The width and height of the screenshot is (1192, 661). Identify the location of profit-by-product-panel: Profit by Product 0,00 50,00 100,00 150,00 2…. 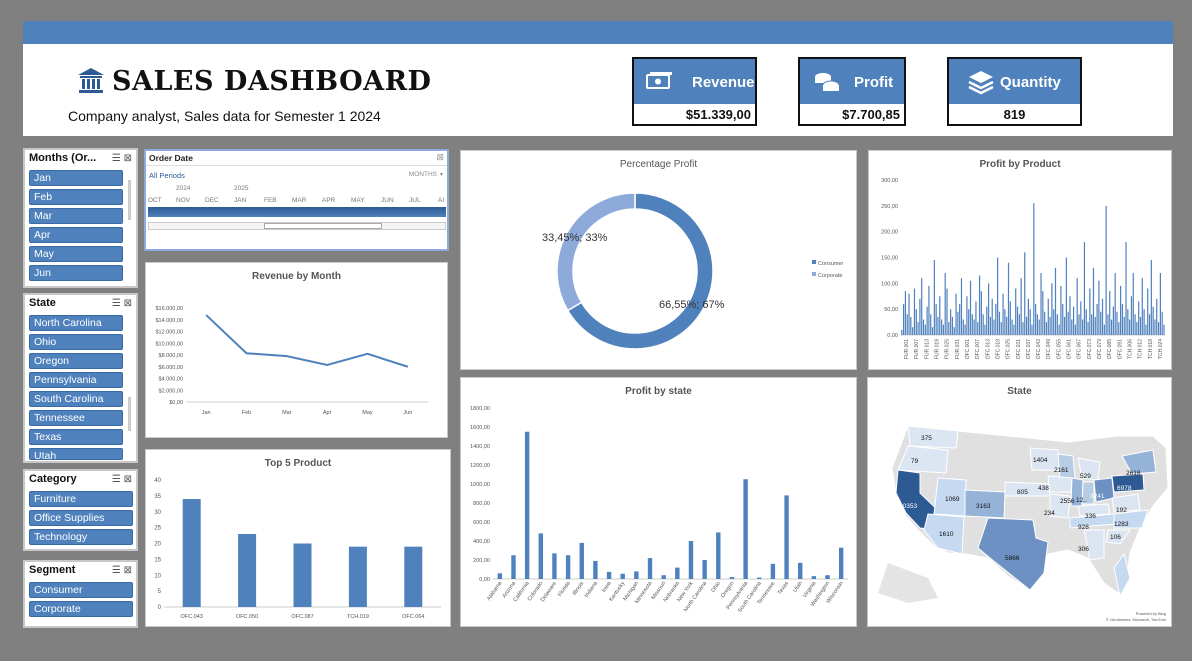
(1020, 260).